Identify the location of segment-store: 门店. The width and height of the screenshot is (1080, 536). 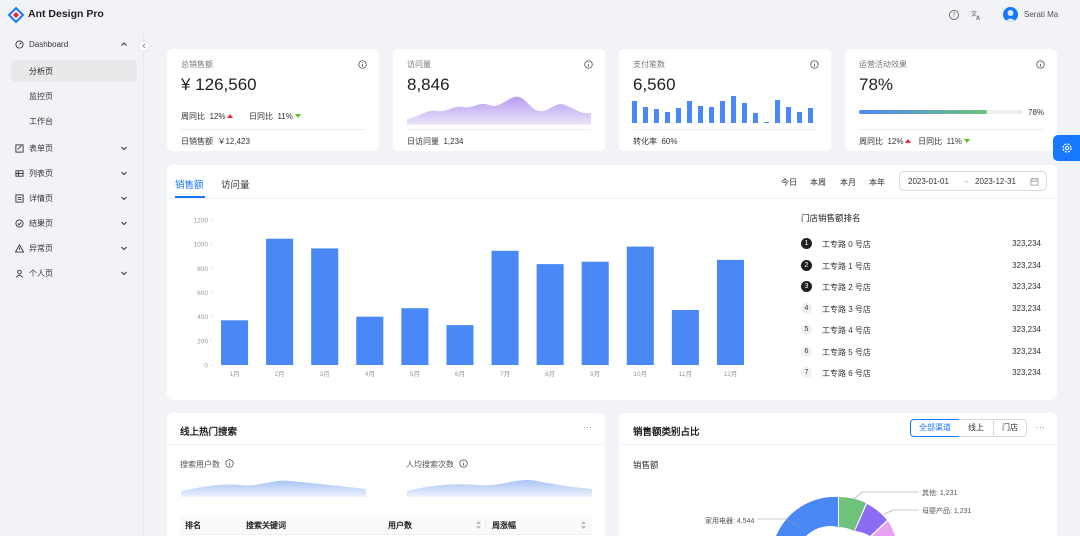
(1010, 428).